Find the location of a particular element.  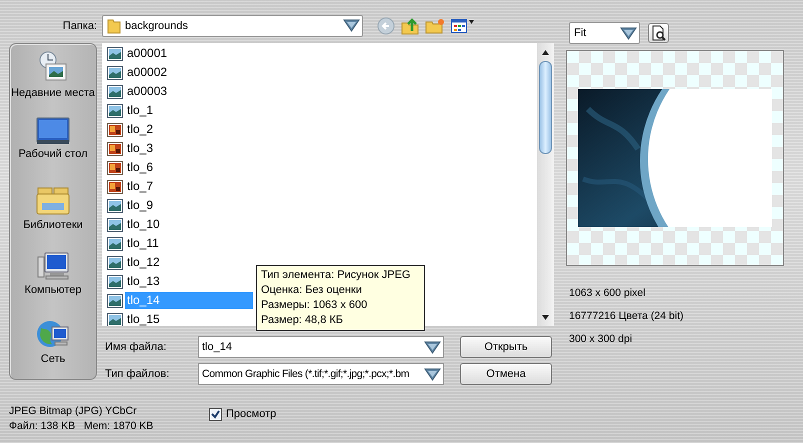

image-size-text: 1063 x 600 pixel is located at coordinates (607, 293).